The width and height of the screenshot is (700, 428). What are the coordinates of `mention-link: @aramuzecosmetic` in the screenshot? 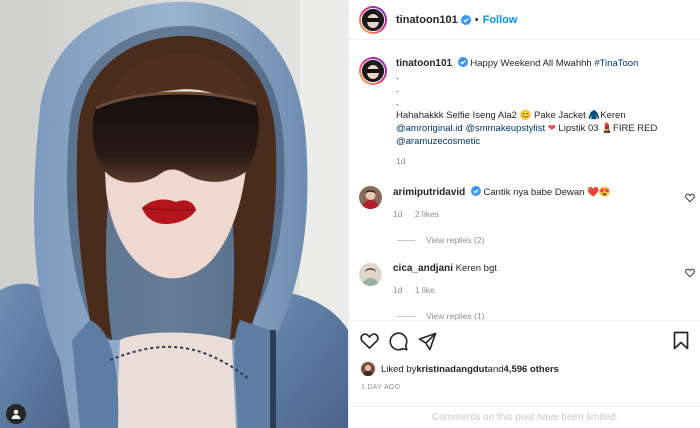 It's located at (438, 141).